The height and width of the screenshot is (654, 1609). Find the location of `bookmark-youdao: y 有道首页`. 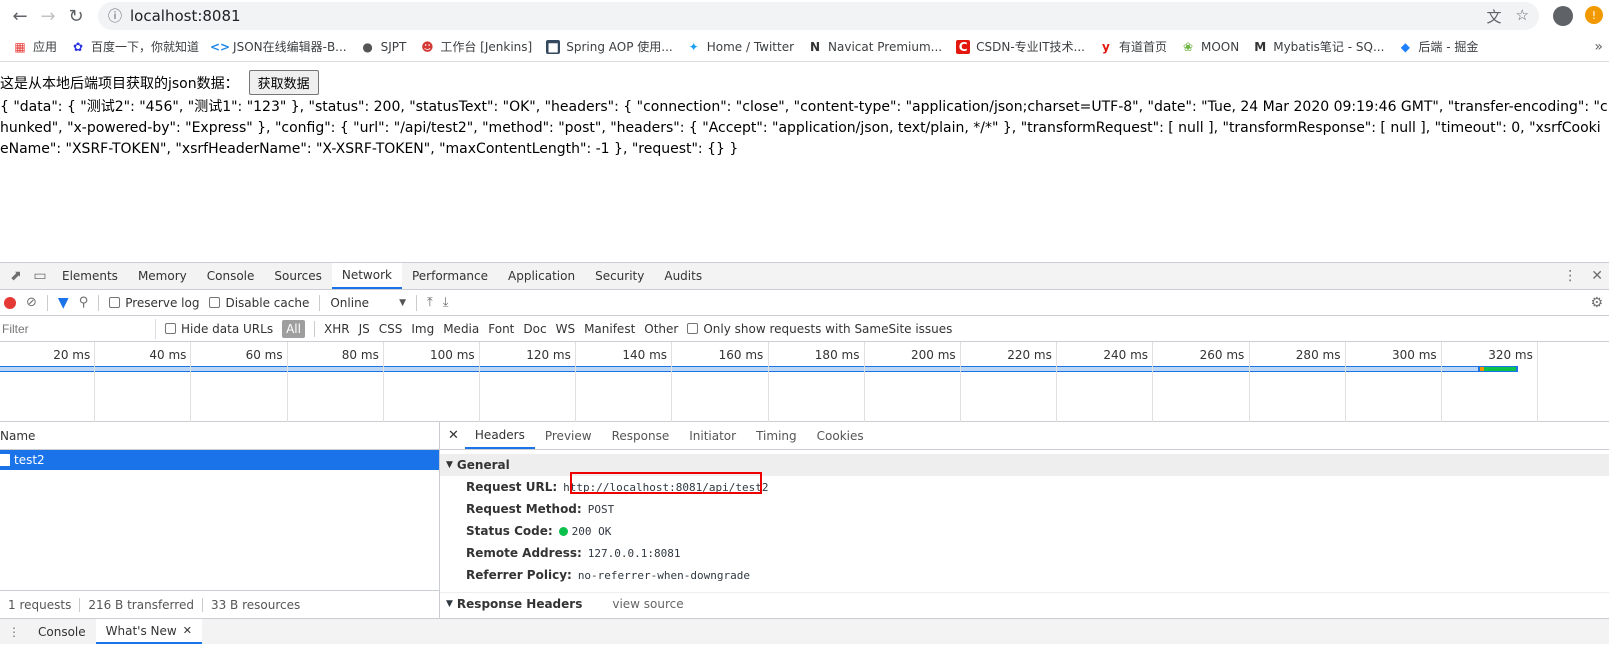

bookmark-youdao: y 有道首页 is located at coordinates (1133, 46).